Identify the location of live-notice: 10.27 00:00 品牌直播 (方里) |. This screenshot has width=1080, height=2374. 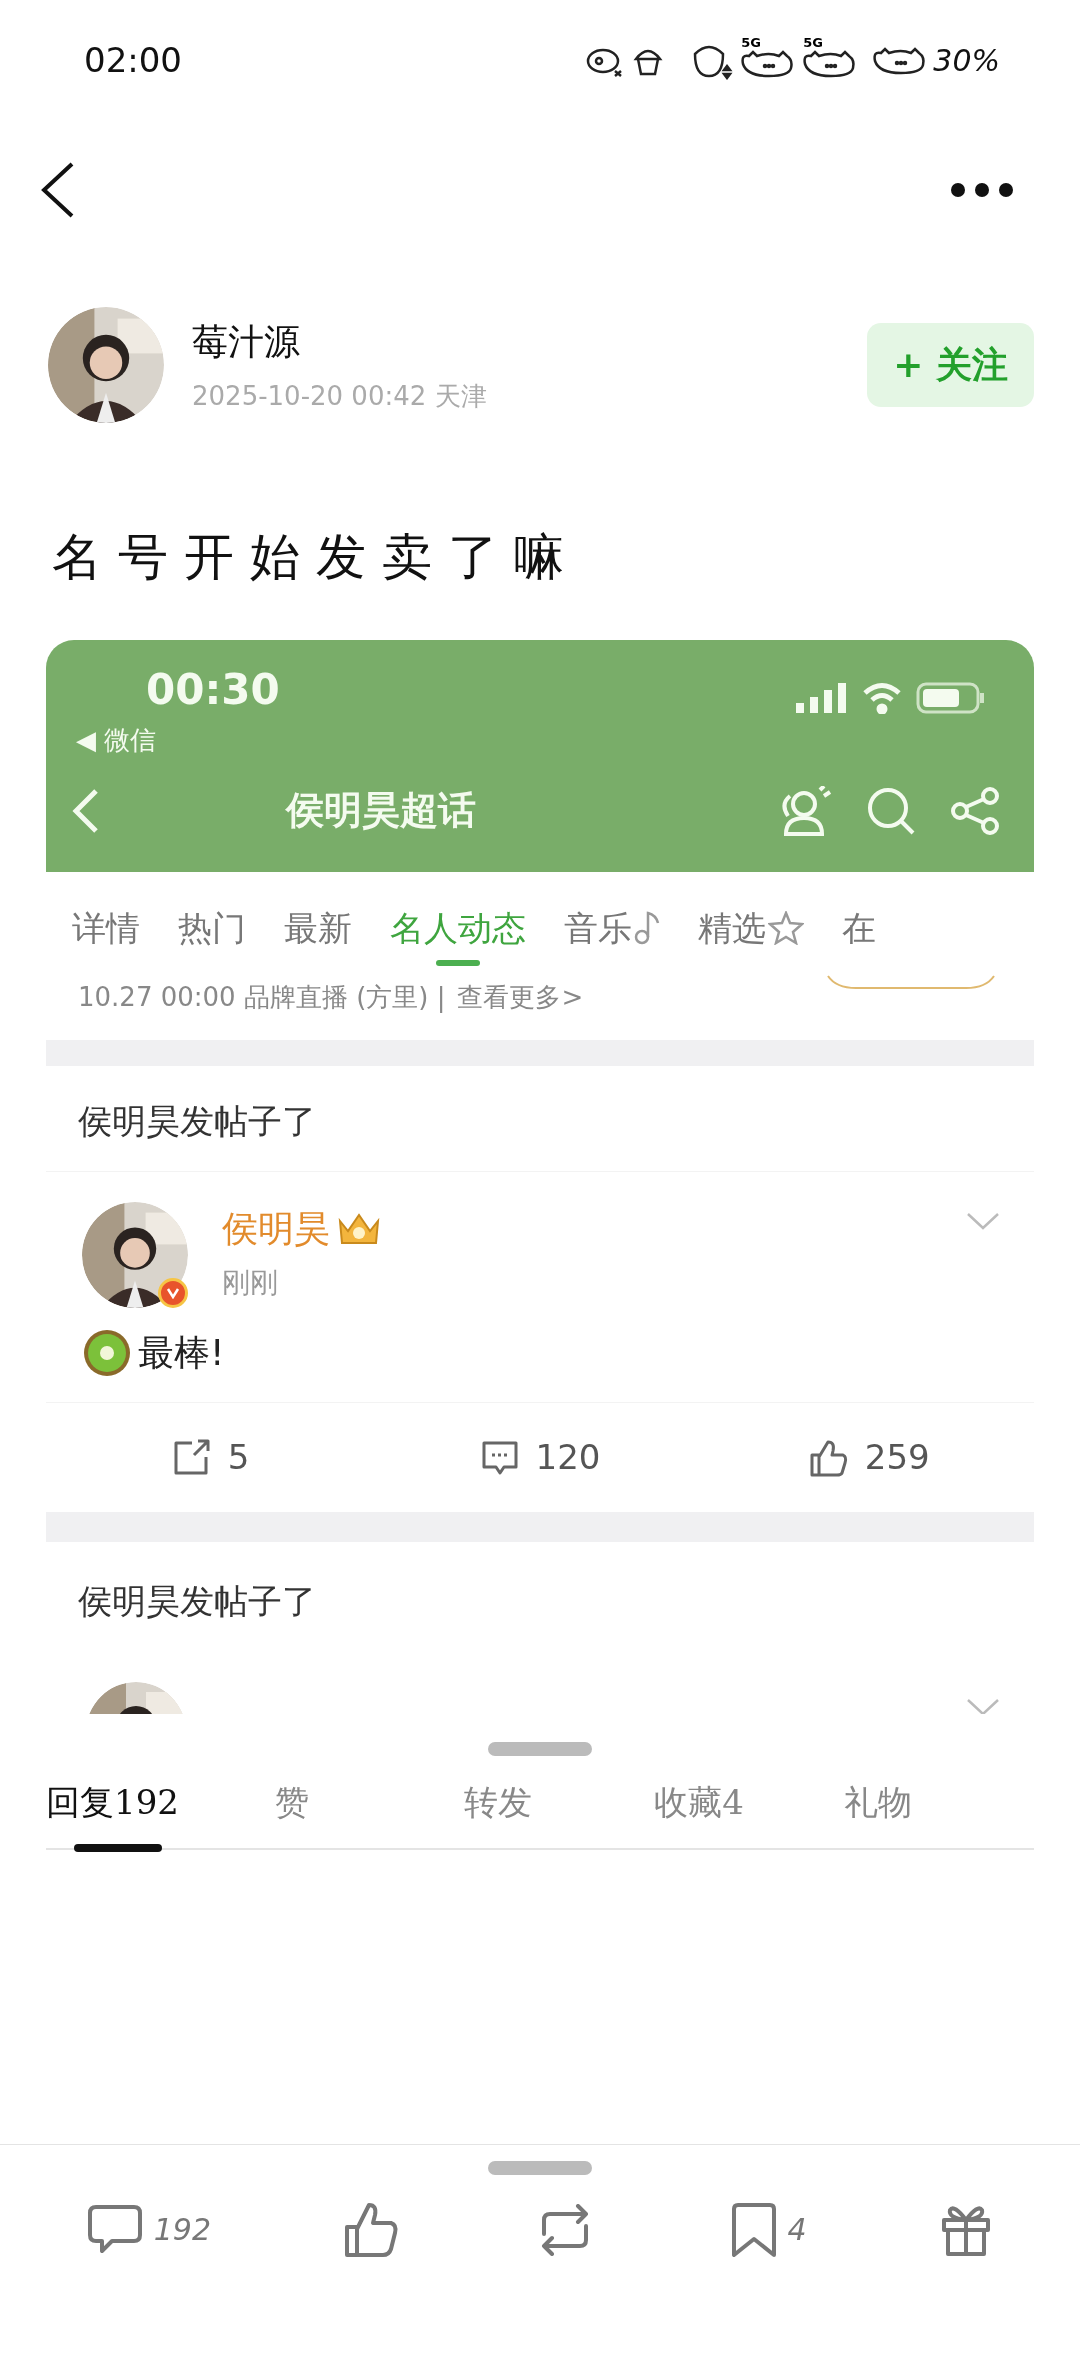
(262, 997).